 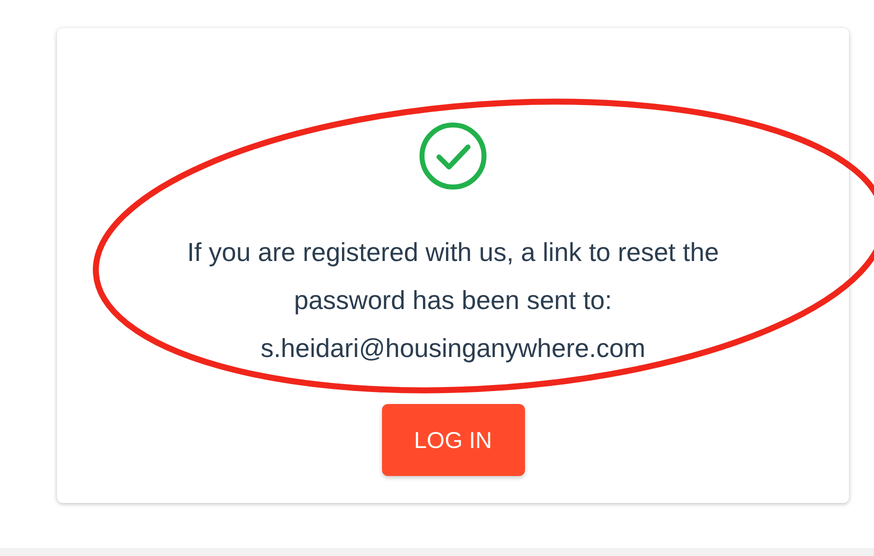 What do you see at coordinates (453, 440) in the screenshot?
I see `log-in-button: LOG IN` at bounding box center [453, 440].